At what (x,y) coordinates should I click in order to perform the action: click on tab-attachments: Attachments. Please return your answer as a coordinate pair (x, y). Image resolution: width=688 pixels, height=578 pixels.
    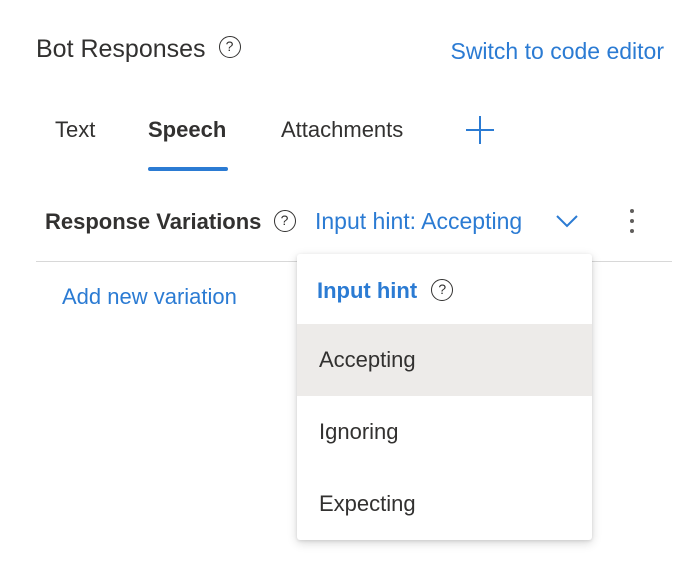
    Looking at the image, I should click on (342, 130).